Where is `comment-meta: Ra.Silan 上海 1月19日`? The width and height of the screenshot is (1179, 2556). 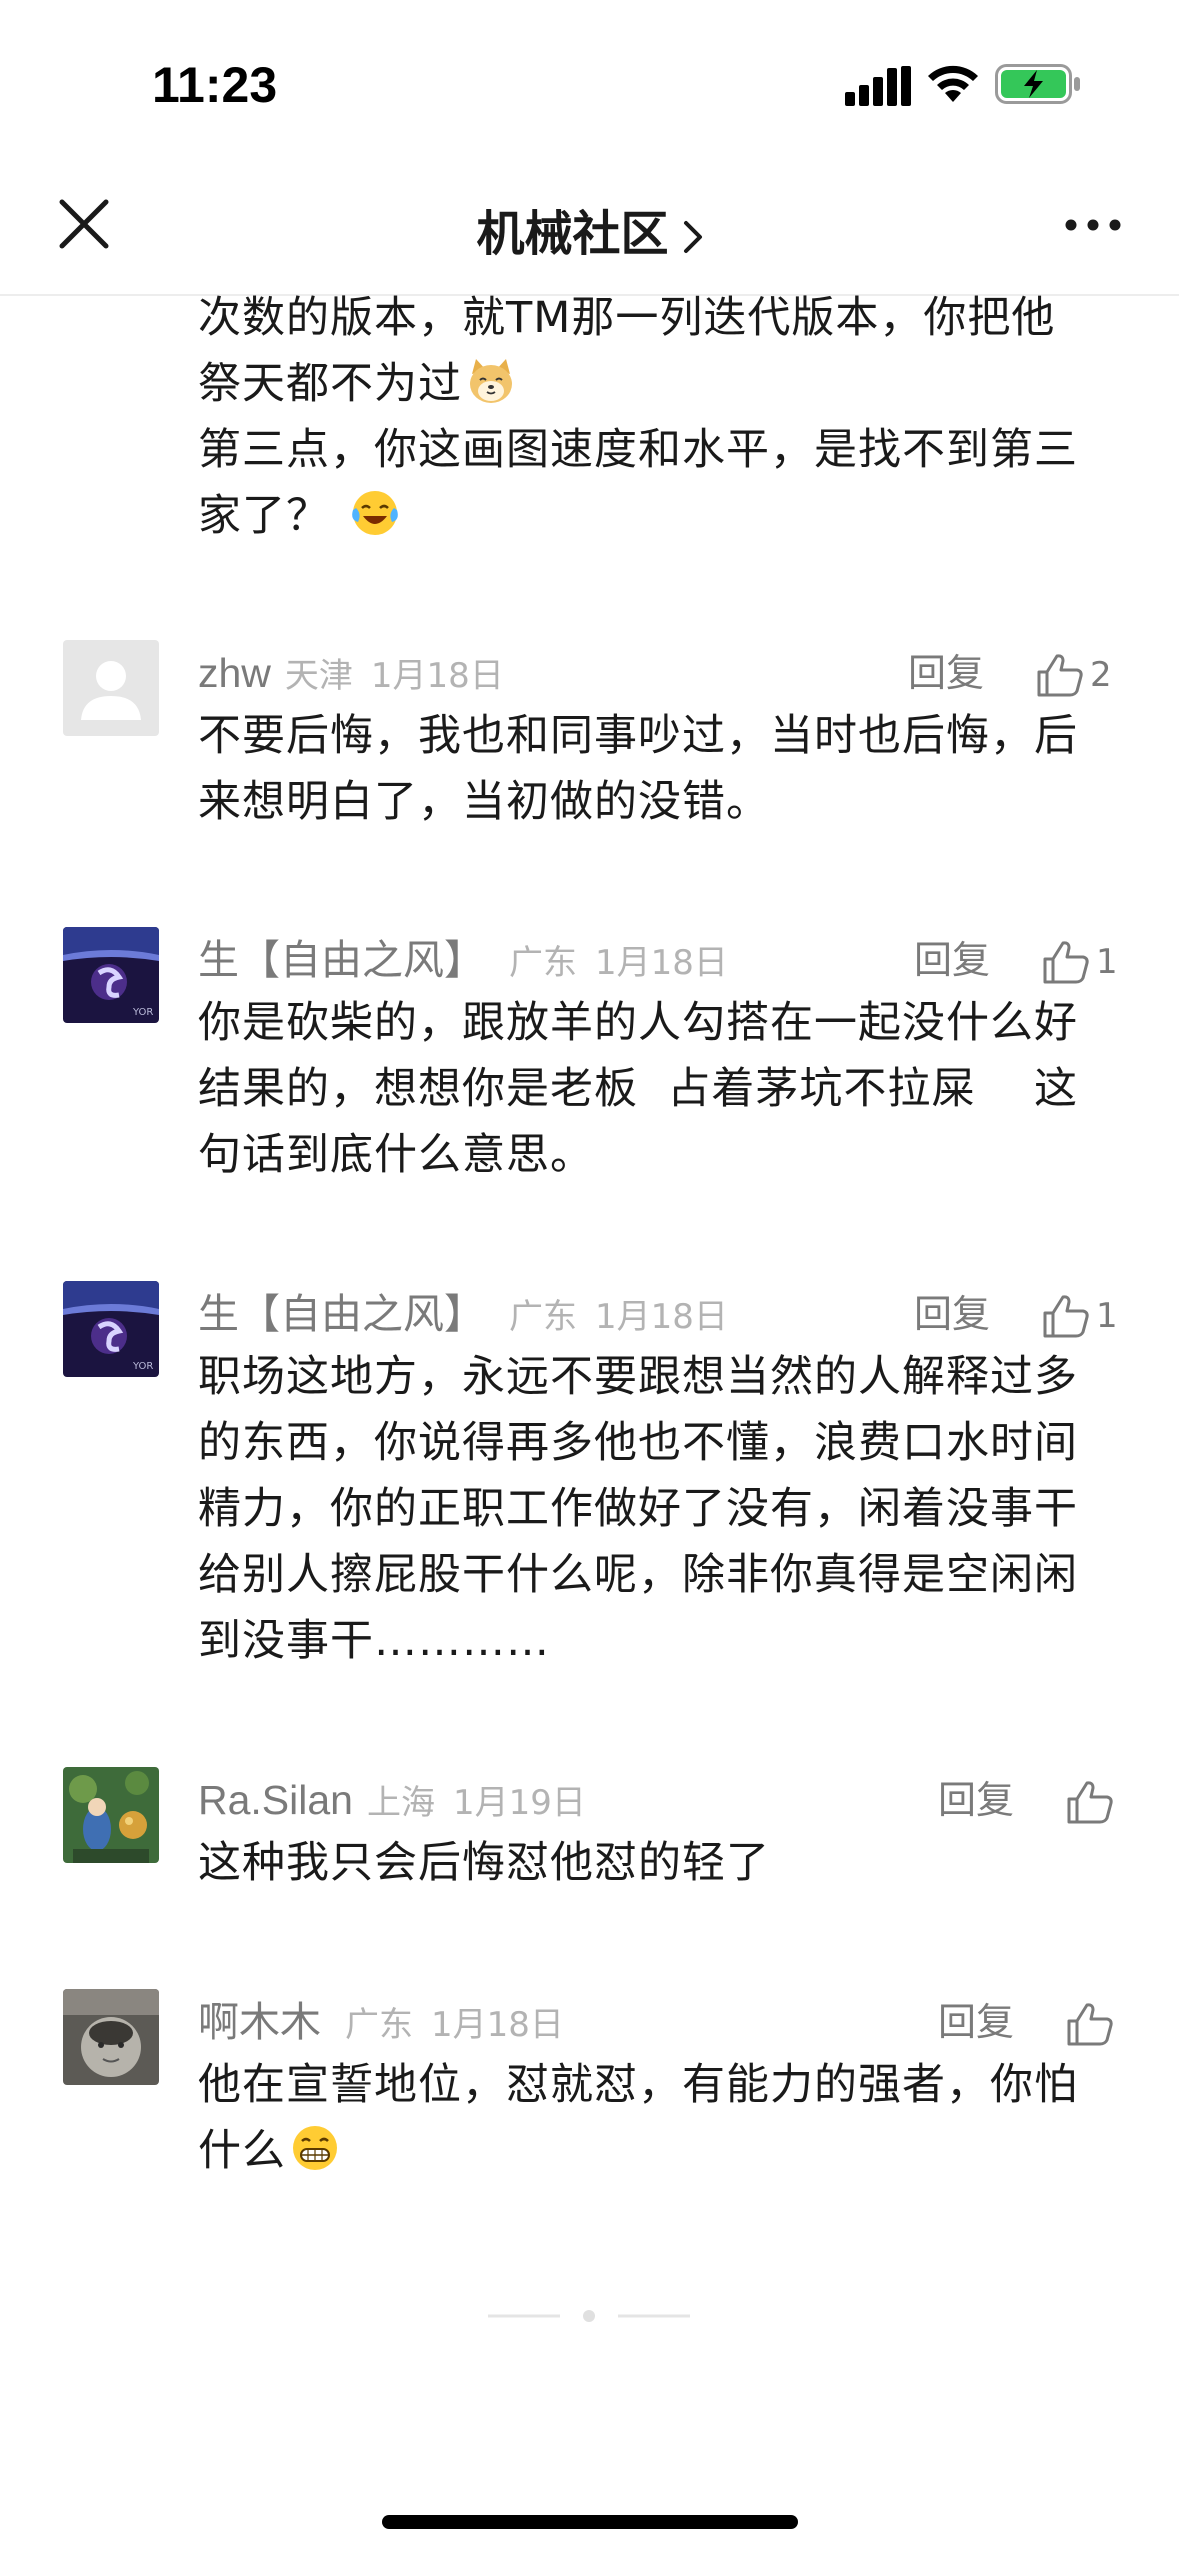
comment-meta: Ra.Silan 上海 1月19日 is located at coordinates (392, 1800).